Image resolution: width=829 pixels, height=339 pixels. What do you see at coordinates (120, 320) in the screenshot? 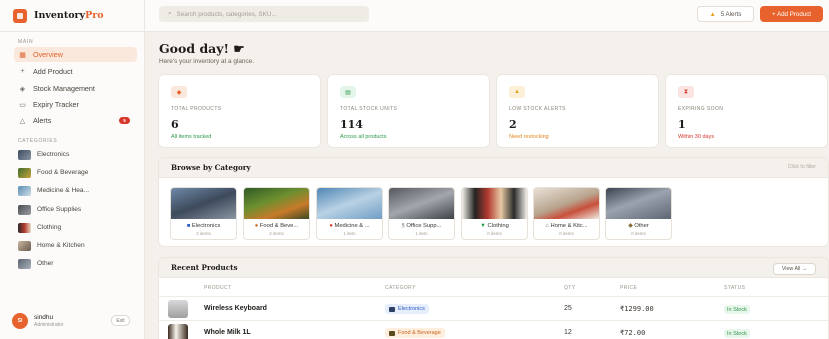
I see `exit-button: Exit` at bounding box center [120, 320].